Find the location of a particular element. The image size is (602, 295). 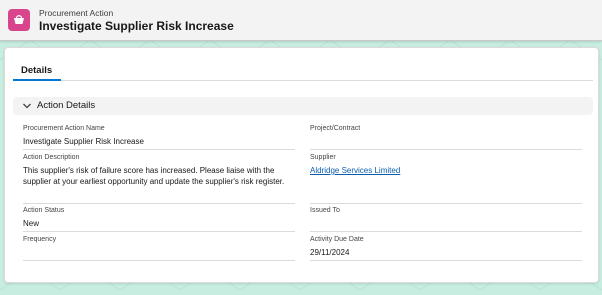

field-label: Activity Due Date is located at coordinates (337, 239).